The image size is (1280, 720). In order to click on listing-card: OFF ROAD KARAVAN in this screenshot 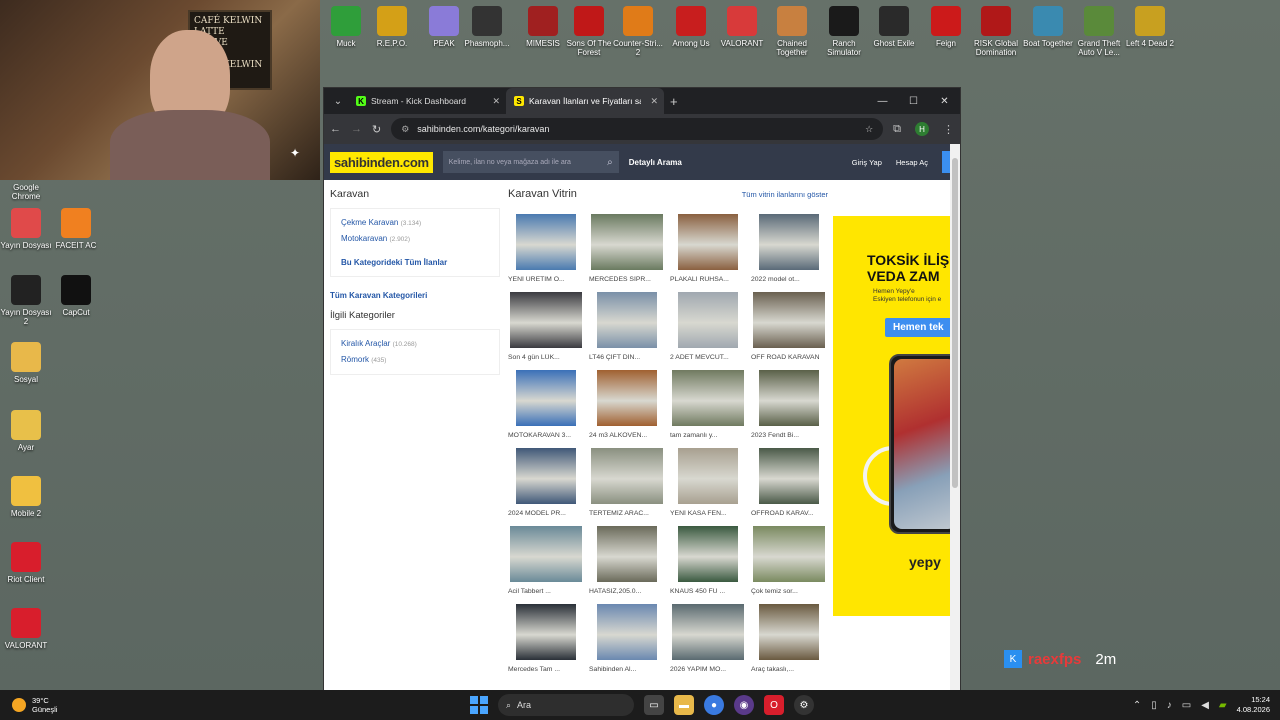, I will do `click(789, 331)`.